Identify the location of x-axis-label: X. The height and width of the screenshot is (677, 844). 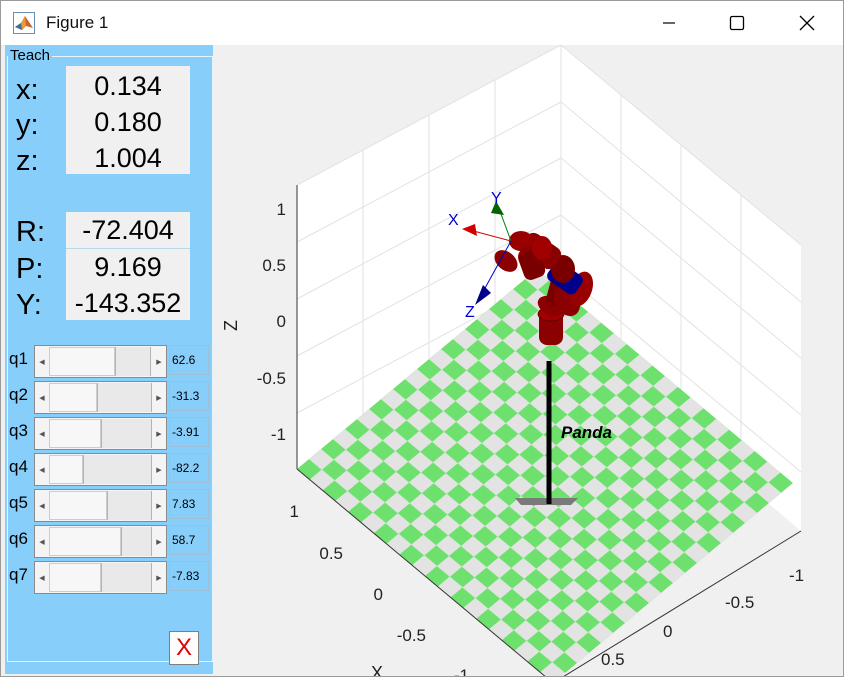
(377, 669).